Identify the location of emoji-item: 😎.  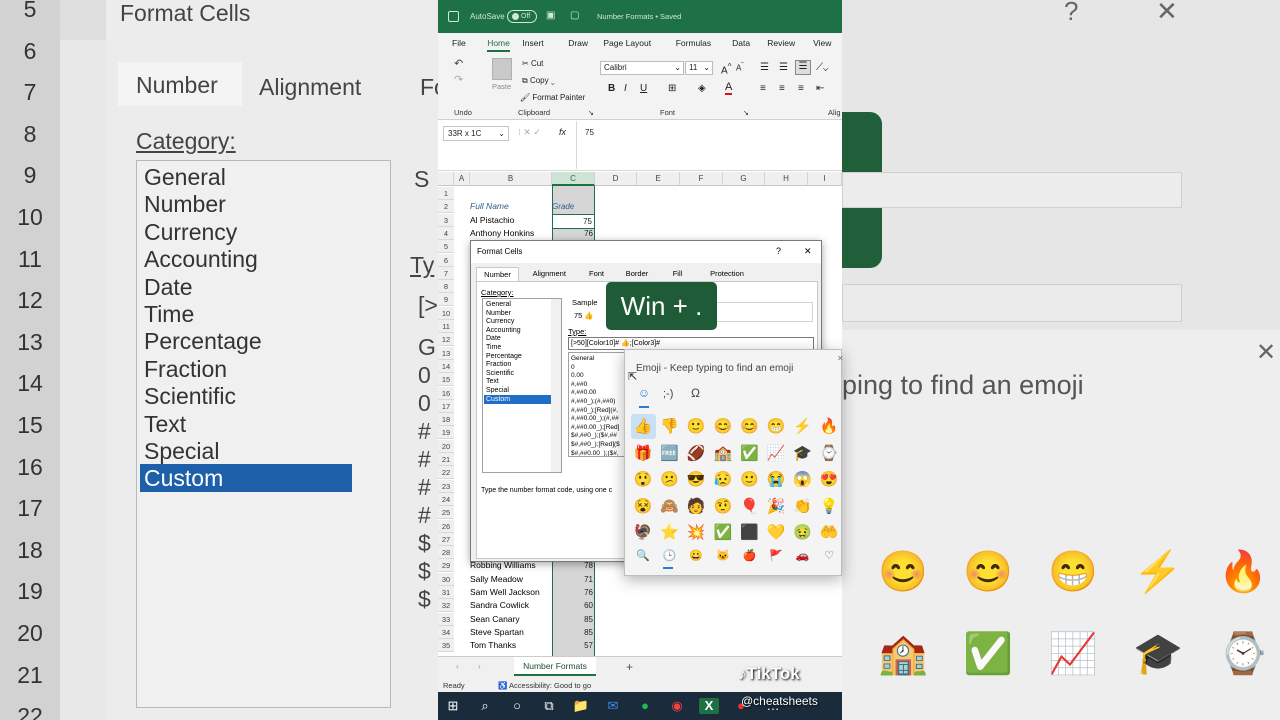
(696, 480).